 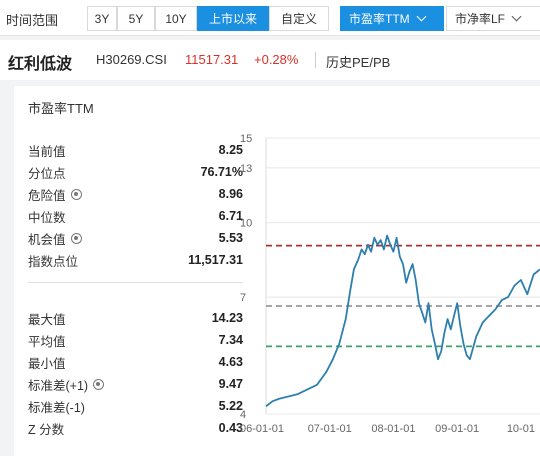 I want to click on index-value: 11517.31, so click(x=212, y=59).